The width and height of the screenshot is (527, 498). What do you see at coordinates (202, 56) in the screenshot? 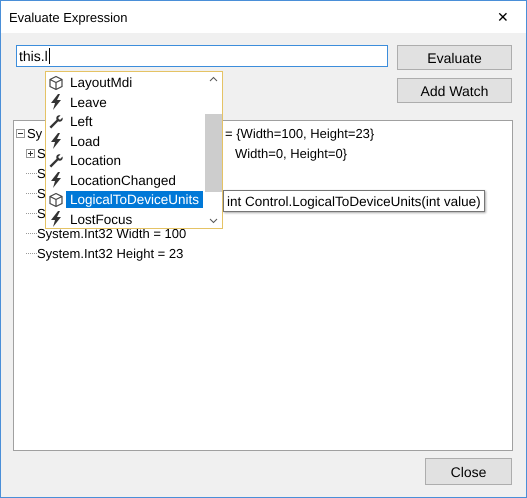
I see `expression-field: this.l` at bounding box center [202, 56].